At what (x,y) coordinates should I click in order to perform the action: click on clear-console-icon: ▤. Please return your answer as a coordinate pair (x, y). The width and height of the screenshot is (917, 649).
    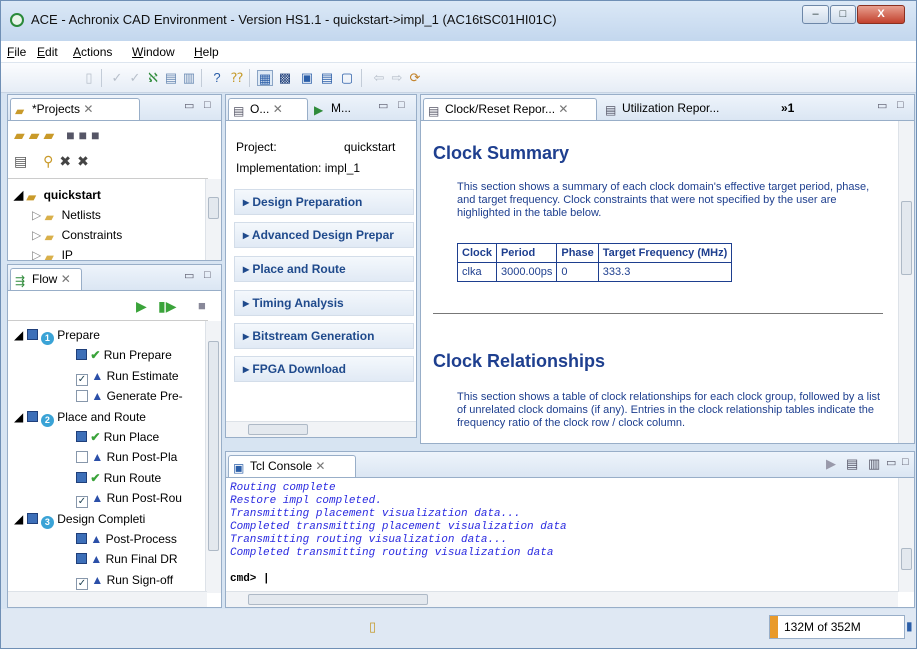
    Looking at the image, I should click on (852, 464).